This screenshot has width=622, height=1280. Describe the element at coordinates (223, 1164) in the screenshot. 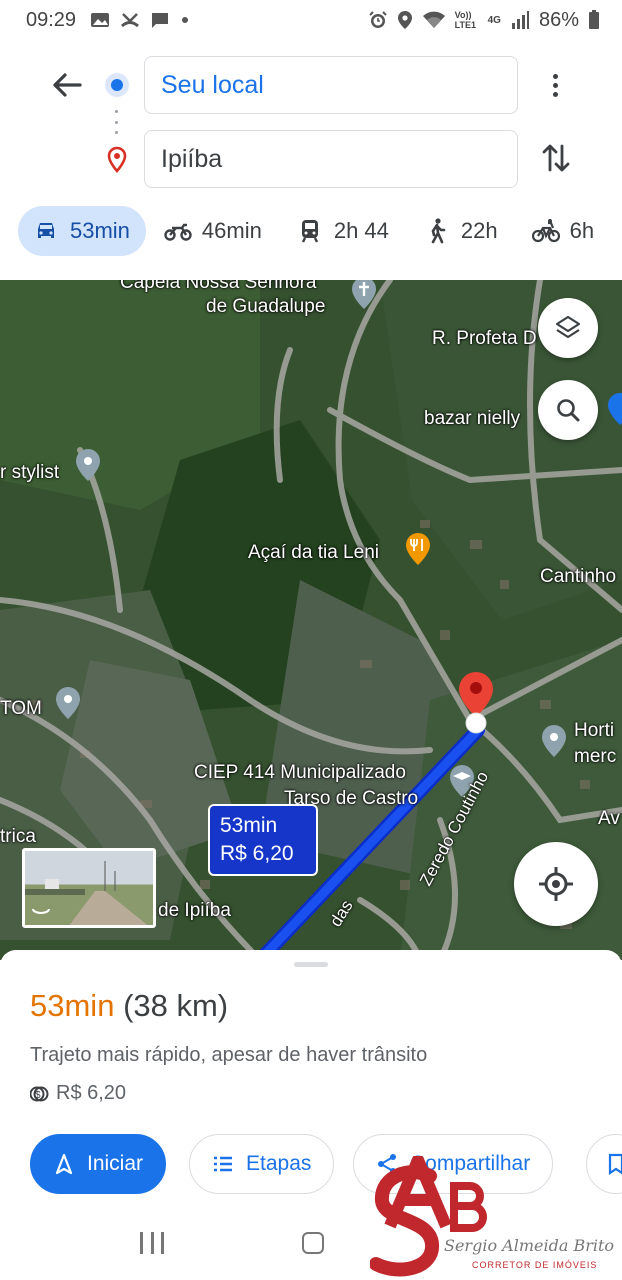

I see `list-icon` at that location.